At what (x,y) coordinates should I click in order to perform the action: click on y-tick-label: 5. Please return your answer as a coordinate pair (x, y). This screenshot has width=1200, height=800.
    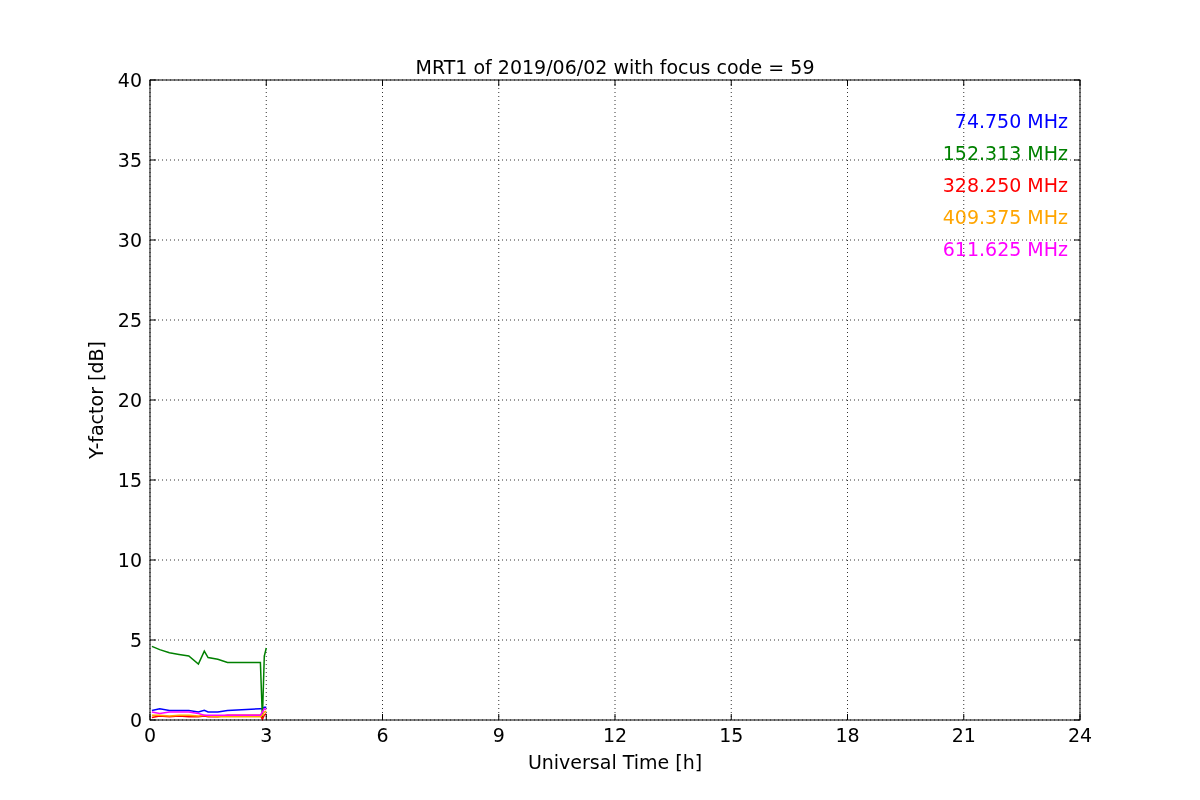
    Looking at the image, I should click on (135, 640).